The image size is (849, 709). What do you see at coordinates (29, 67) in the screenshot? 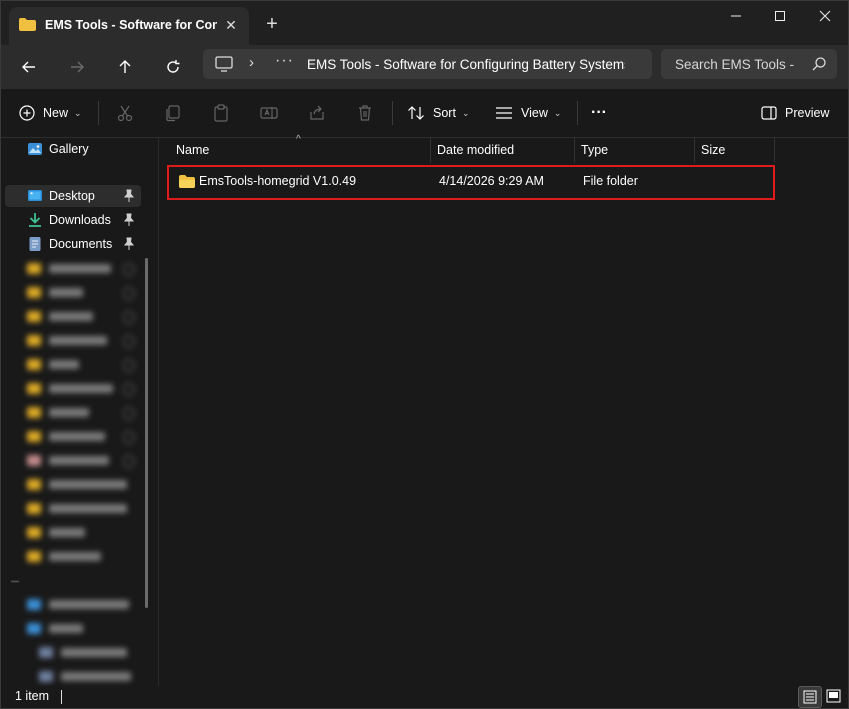
I see `arrow-left-icon` at bounding box center [29, 67].